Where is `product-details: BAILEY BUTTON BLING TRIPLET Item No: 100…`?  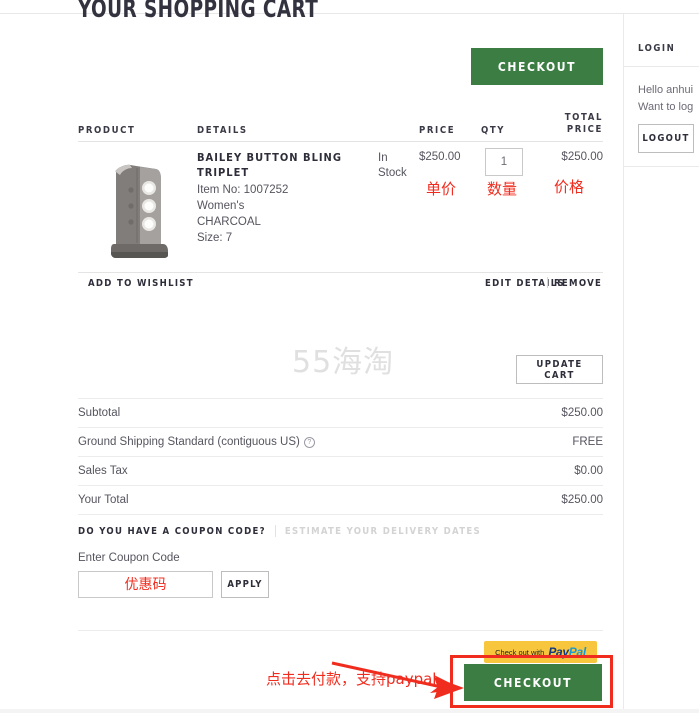 product-details: BAILEY BUTTON BLING TRIPLET Item No: 100… is located at coordinates (297, 198).